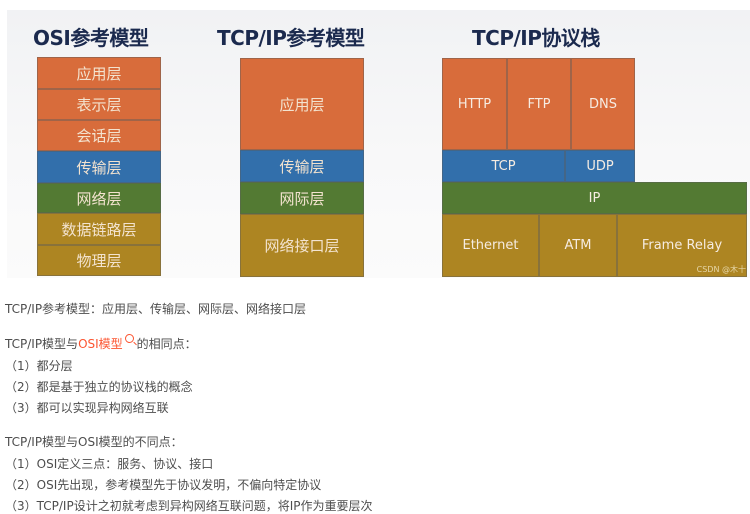 Image resolution: width=750 pixels, height=514 pixels. I want to click on osi-model-link: OSI模型, so click(100, 344).